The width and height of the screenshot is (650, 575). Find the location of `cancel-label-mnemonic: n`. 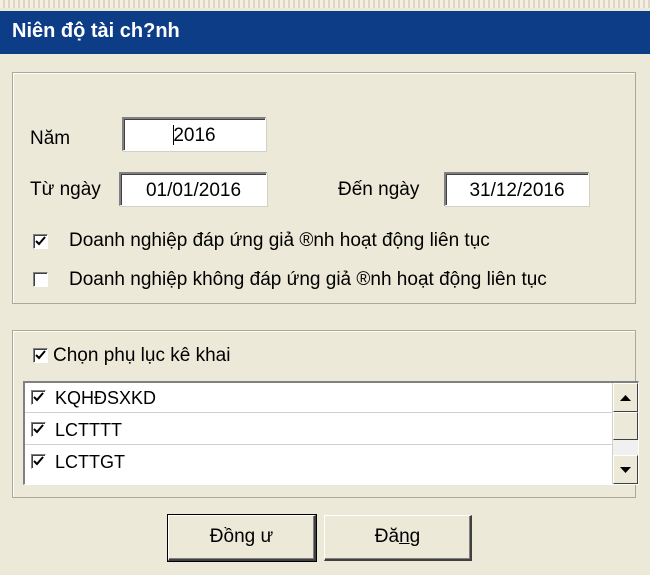

cancel-label-mnemonic: n is located at coordinates (404, 536).